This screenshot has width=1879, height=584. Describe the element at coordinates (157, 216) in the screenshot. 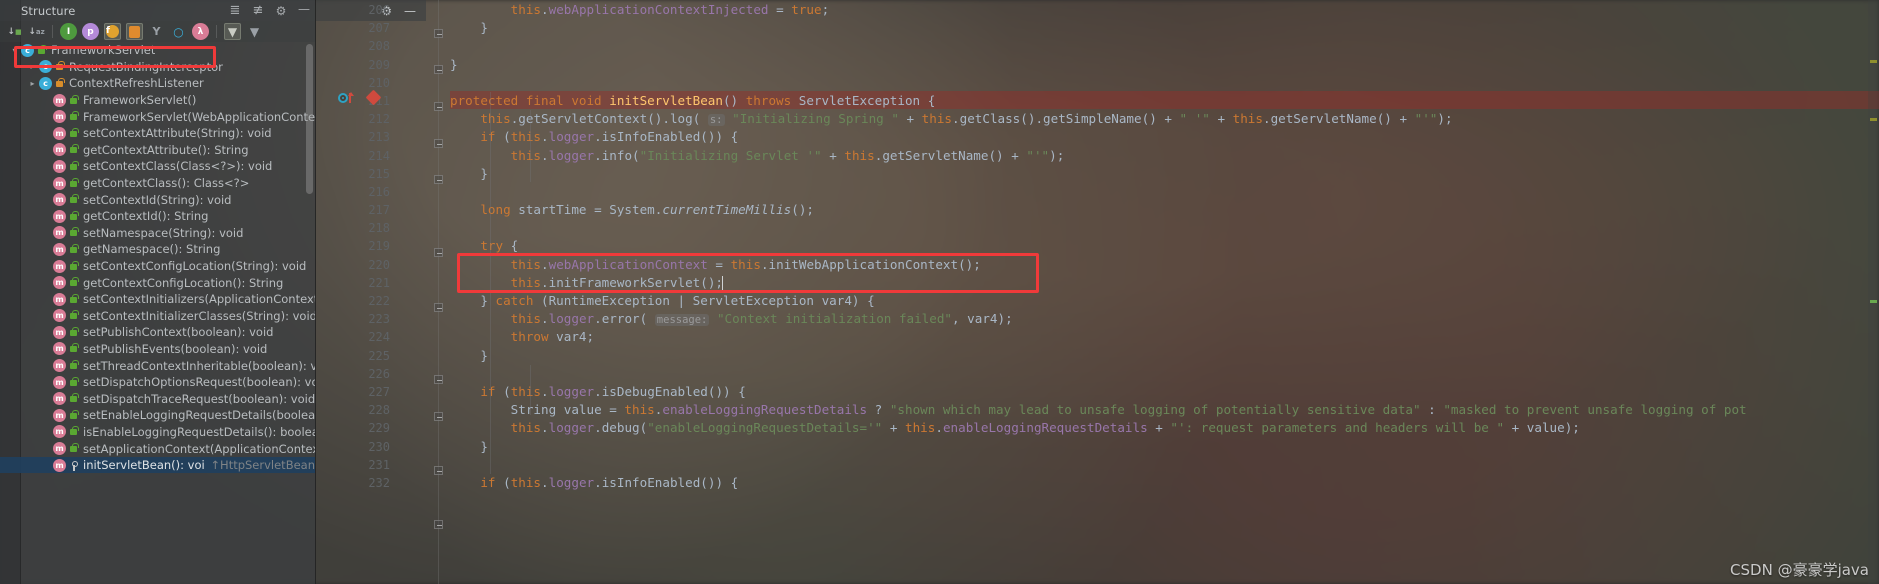

I see `structure-tree-item: m getContextId(): String` at that location.